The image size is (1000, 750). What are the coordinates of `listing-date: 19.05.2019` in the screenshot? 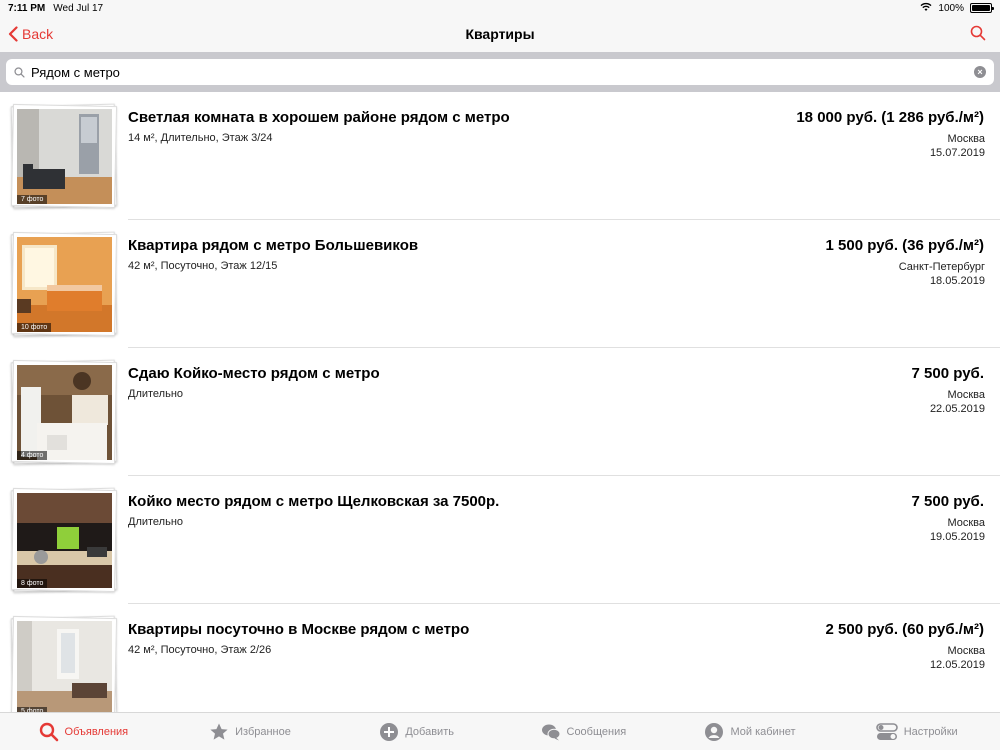 It's located at (957, 537).